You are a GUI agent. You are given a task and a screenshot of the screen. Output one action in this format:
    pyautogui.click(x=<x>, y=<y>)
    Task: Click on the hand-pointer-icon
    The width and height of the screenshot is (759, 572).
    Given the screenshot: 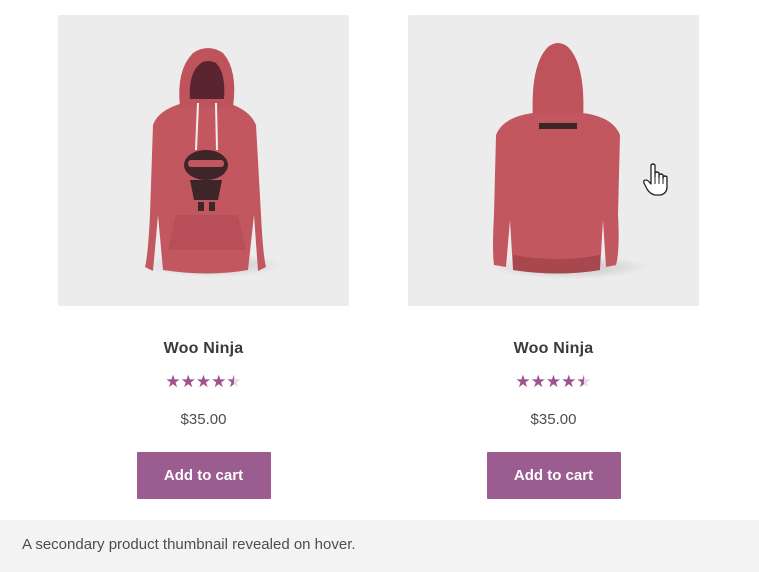 What is the action you would take?
    pyautogui.click(x=656, y=182)
    